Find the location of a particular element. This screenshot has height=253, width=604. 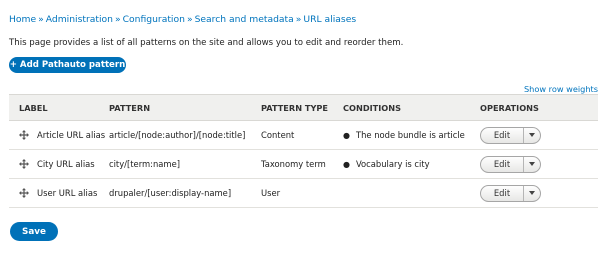

row-pattern-type: Content is located at coordinates (302, 135).